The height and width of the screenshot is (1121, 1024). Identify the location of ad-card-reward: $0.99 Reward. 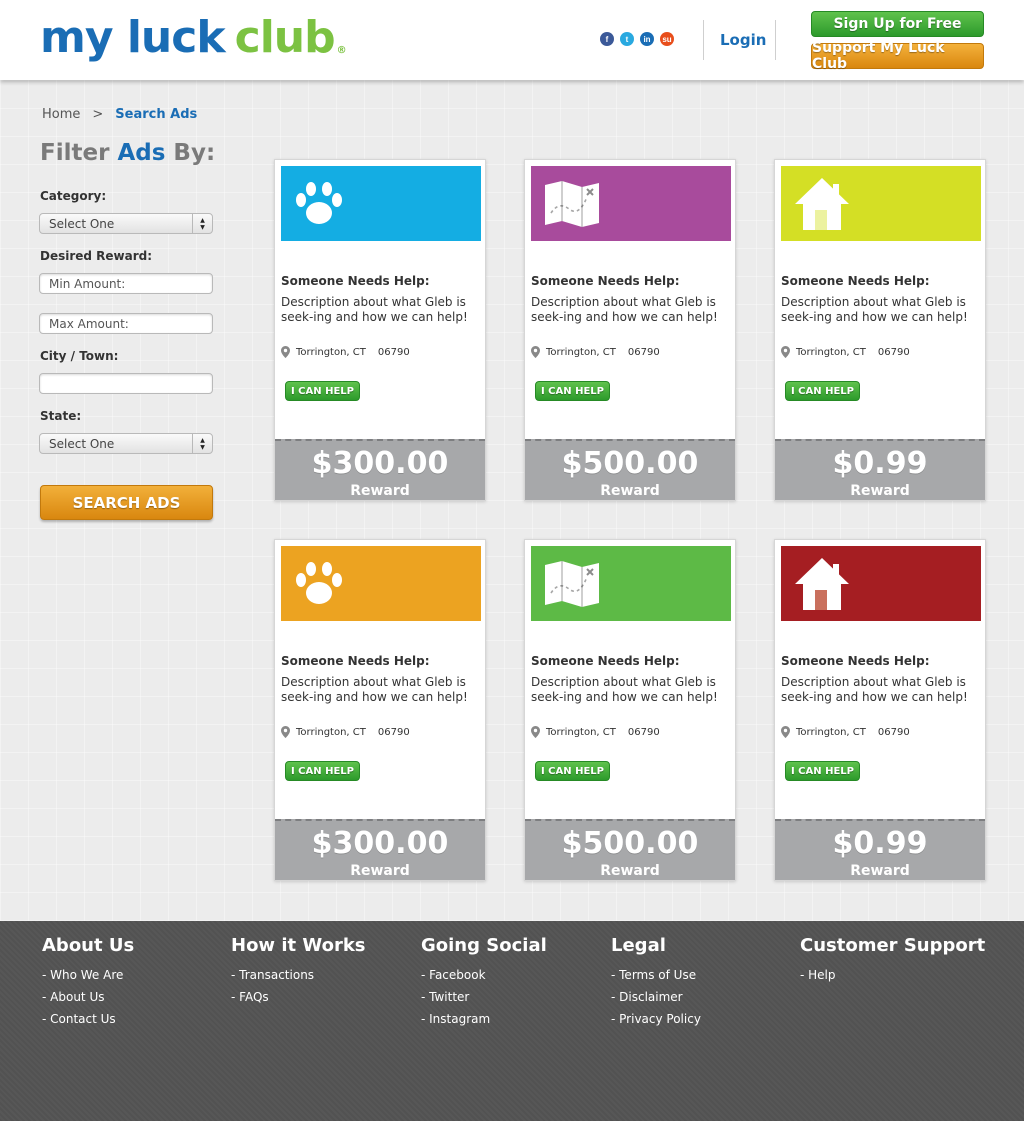
(880, 469).